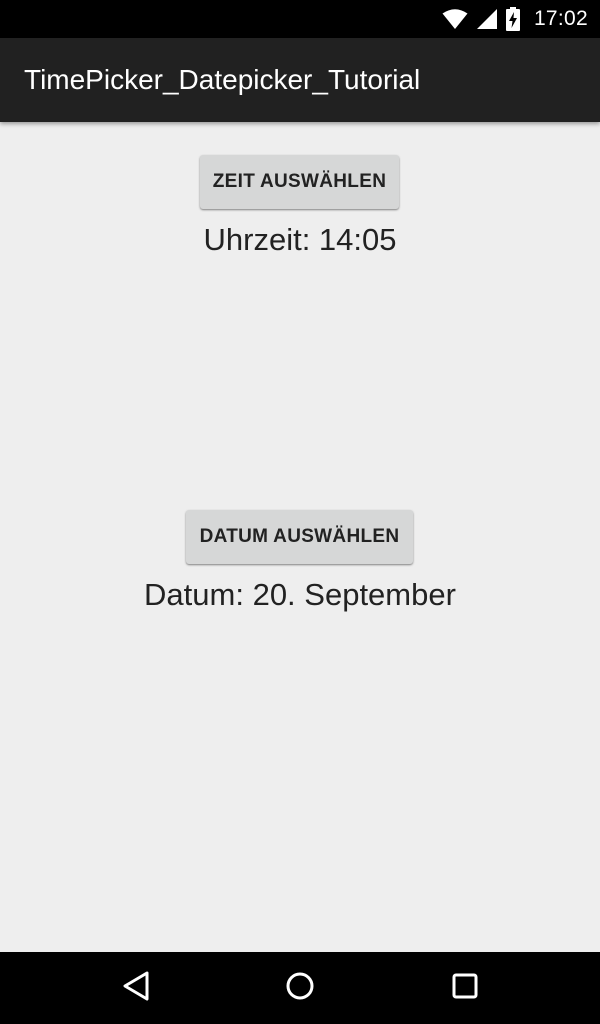 The width and height of the screenshot is (600, 1024). I want to click on recent-apps-icon, so click(465, 988).